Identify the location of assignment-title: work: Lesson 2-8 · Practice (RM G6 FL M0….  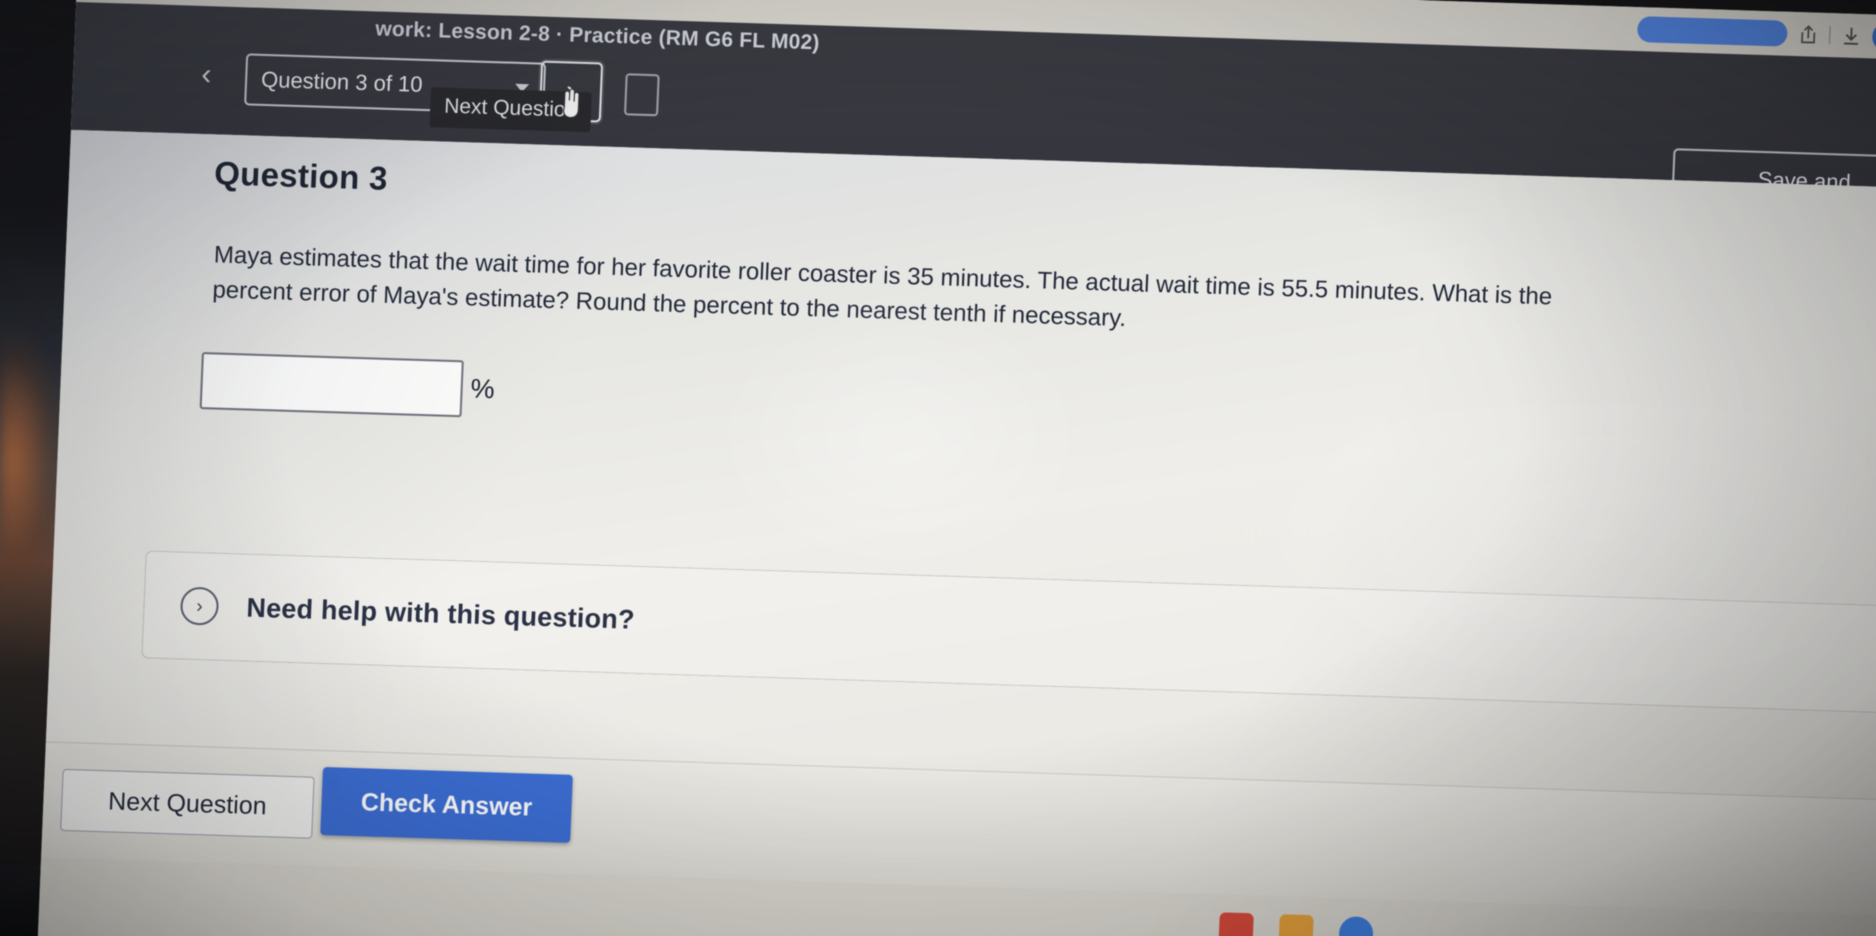
(597, 36).